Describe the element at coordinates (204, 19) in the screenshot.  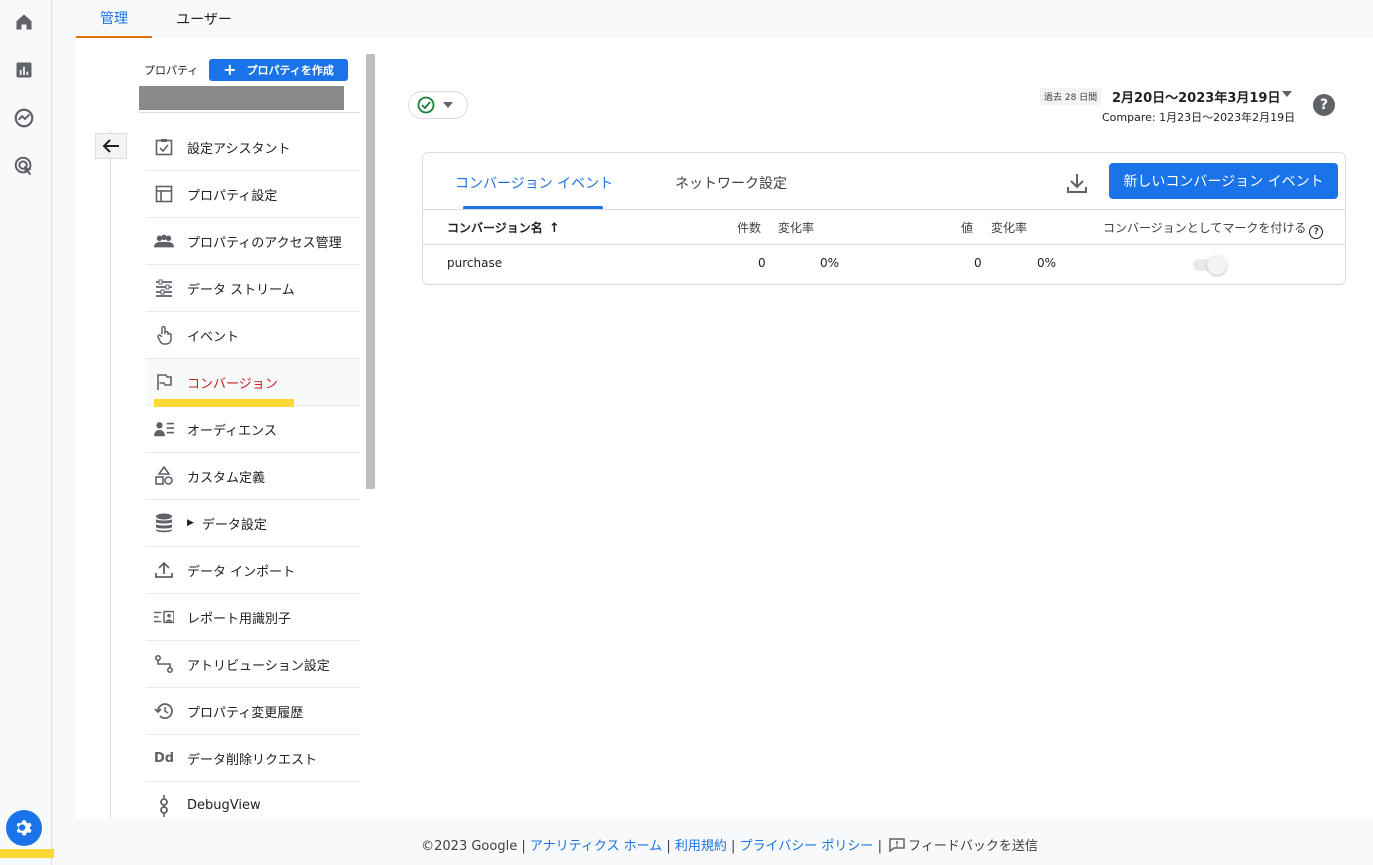
I see `tab-user: ユーザー` at that location.